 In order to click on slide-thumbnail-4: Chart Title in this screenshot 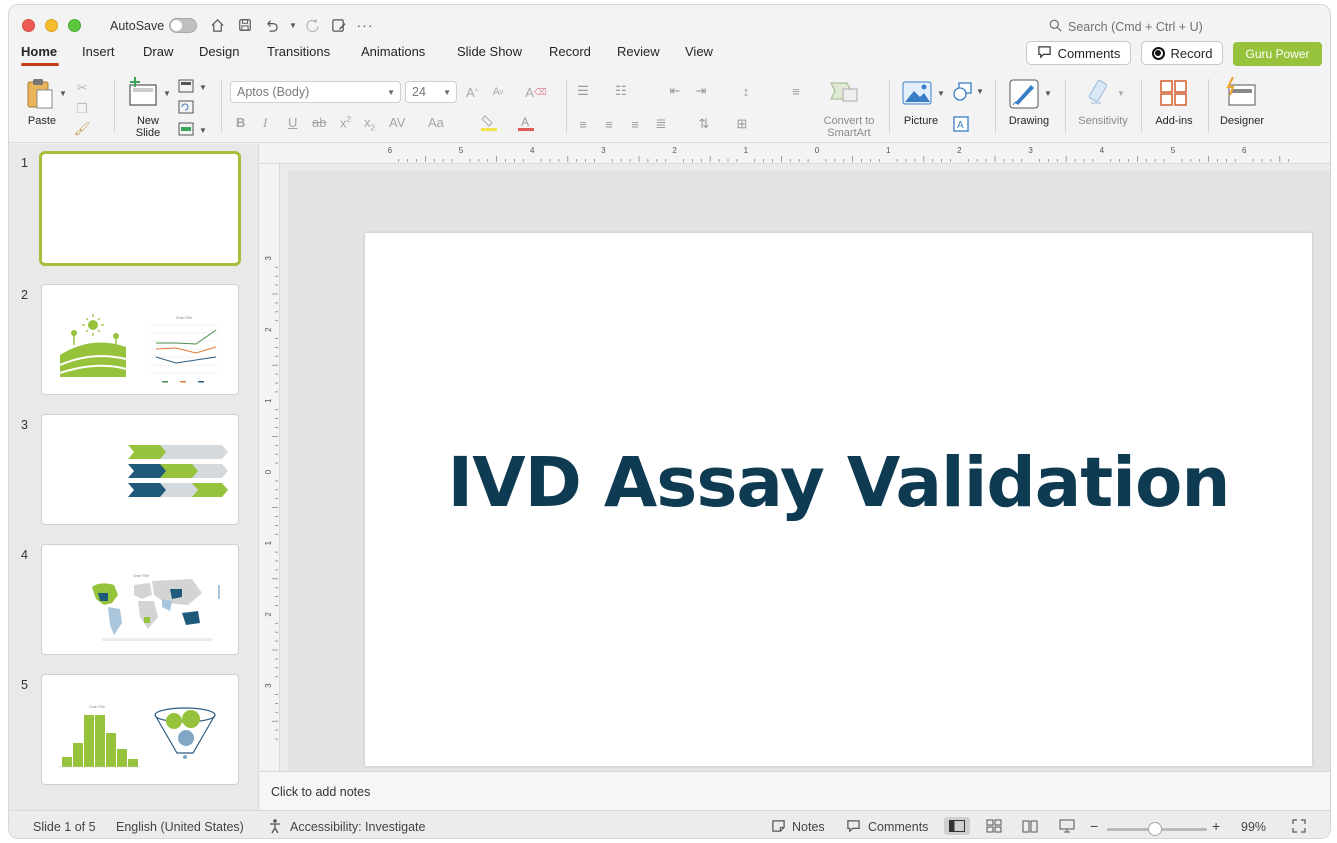, I will do `click(140, 599)`.